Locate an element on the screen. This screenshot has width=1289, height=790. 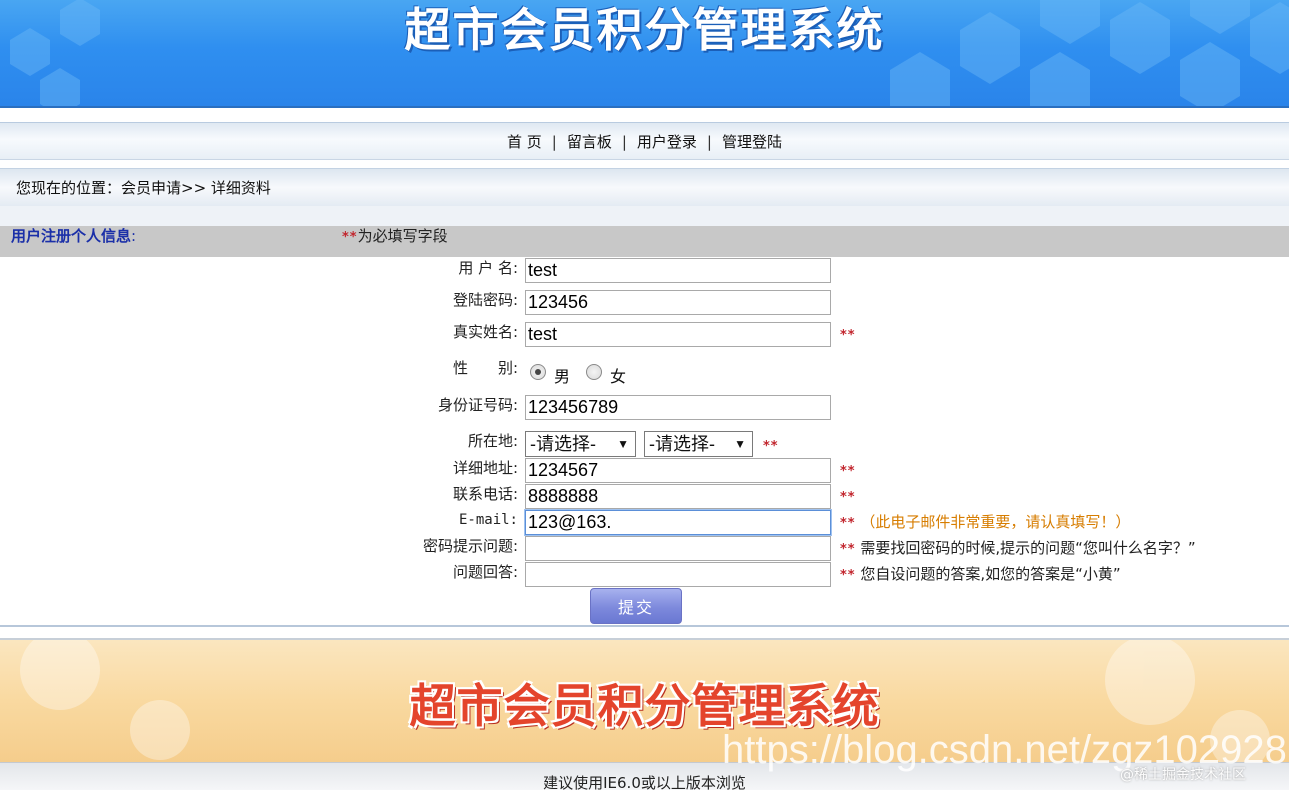
question-hint-text: 需要找回密码的时候,提示的问题“您叫什么名字？” is located at coordinates (1028, 548).